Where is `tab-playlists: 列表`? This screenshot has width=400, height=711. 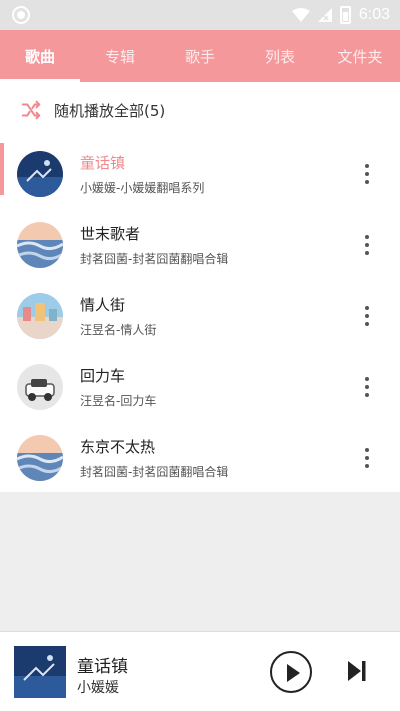 tab-playlists: 列表 is located at coordinates (280, 56).